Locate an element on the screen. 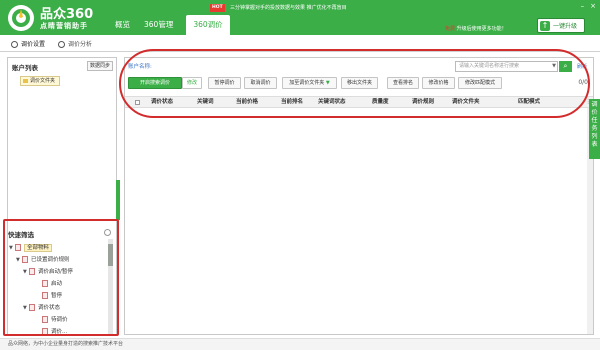 This screenshot has width=600, height=350. side-tab-char: 调 is located at coordinates (594, 104).